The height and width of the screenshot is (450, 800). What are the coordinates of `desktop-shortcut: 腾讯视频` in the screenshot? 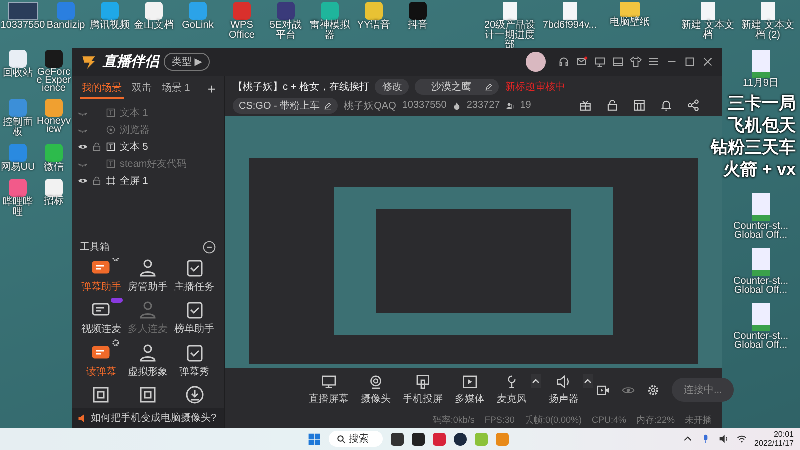 It's located at (110, 16).